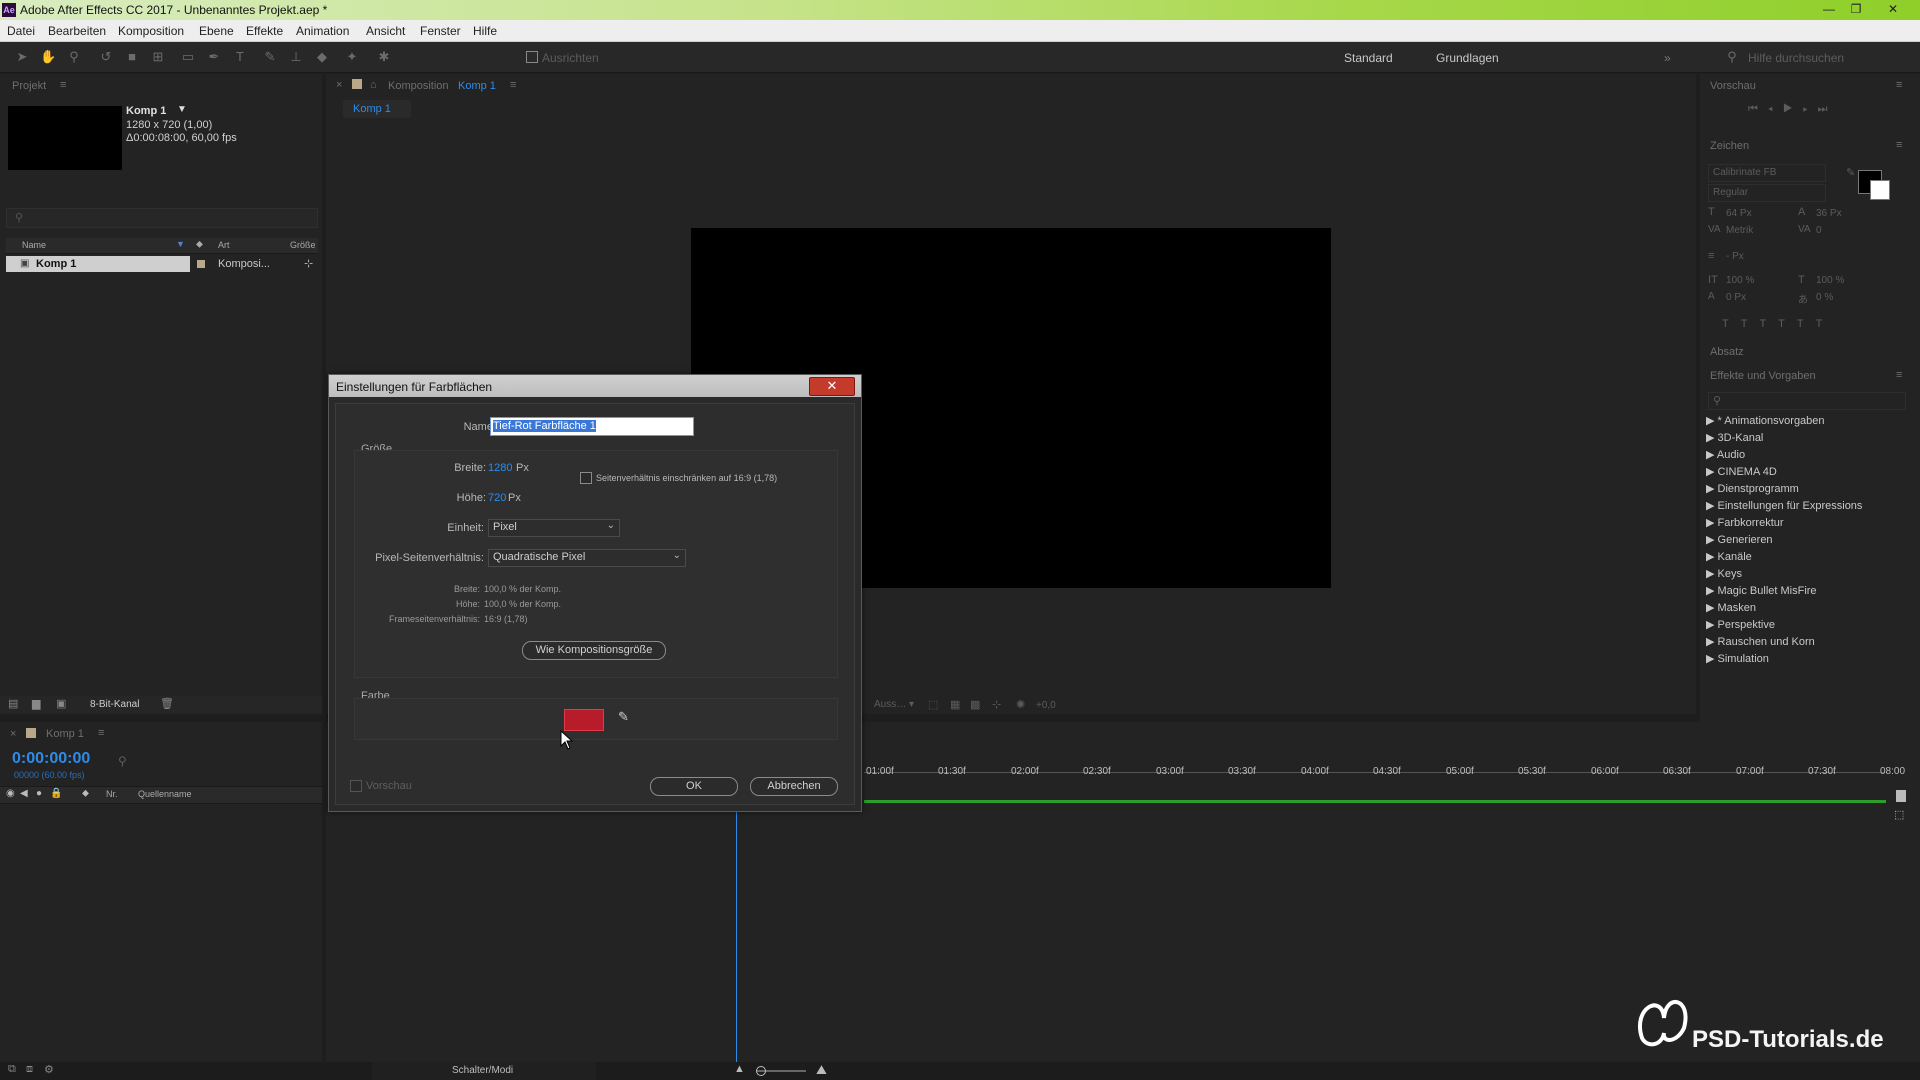 The image size is (1920, 1080). I want to click on rectangle-tool-icon: ▭, so click(188, 57).